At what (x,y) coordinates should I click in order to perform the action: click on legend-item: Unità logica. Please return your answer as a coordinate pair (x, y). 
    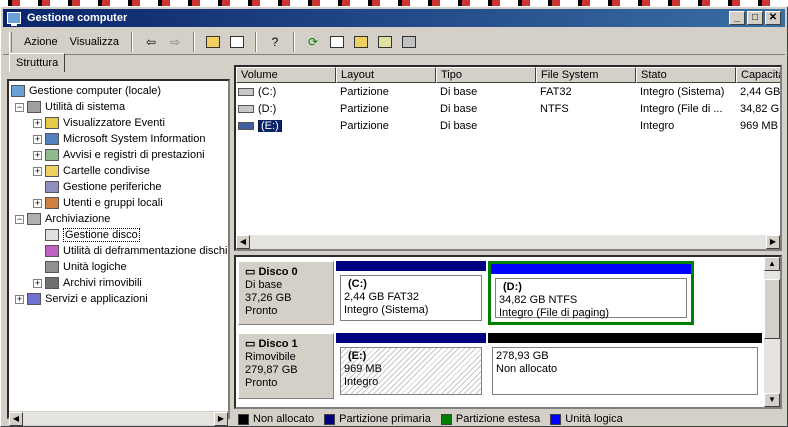
    Looking at the image, I should click on (586, 419).